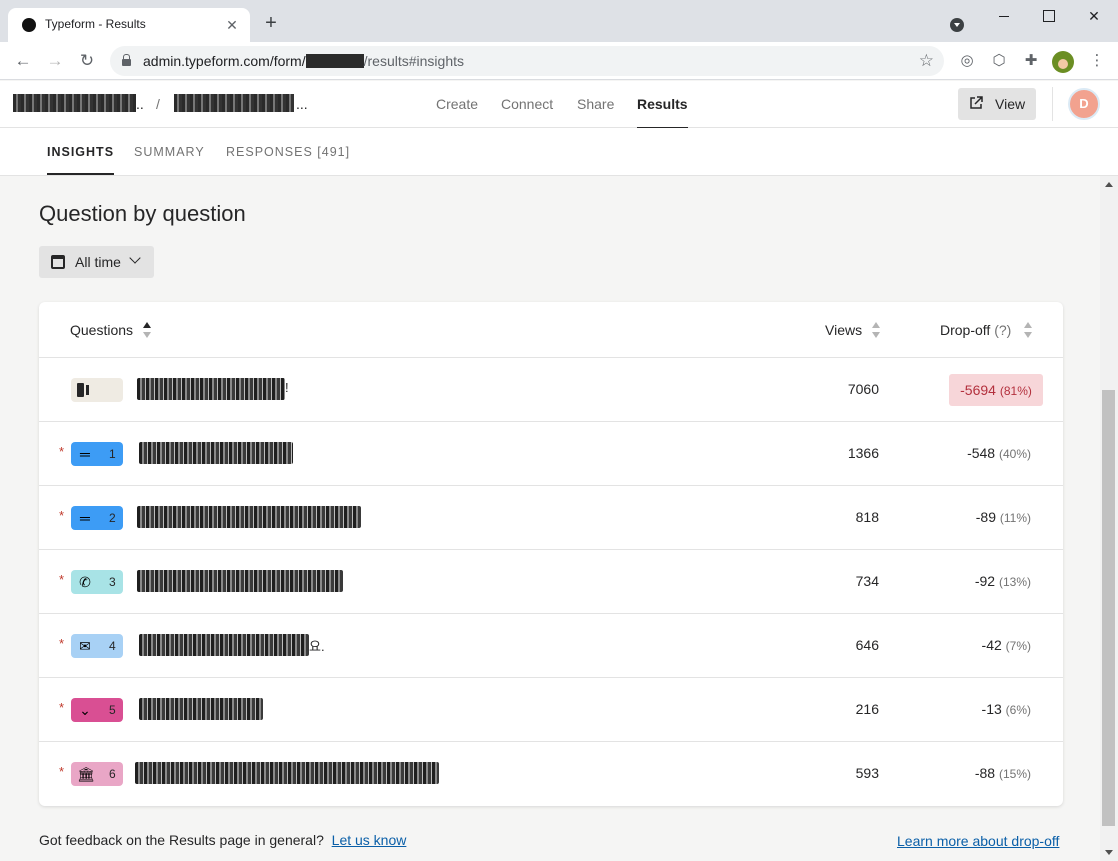 This screenshot has height=861, width=1118. I want to click on form-breadcrumb-redacted, so click(234, 103).